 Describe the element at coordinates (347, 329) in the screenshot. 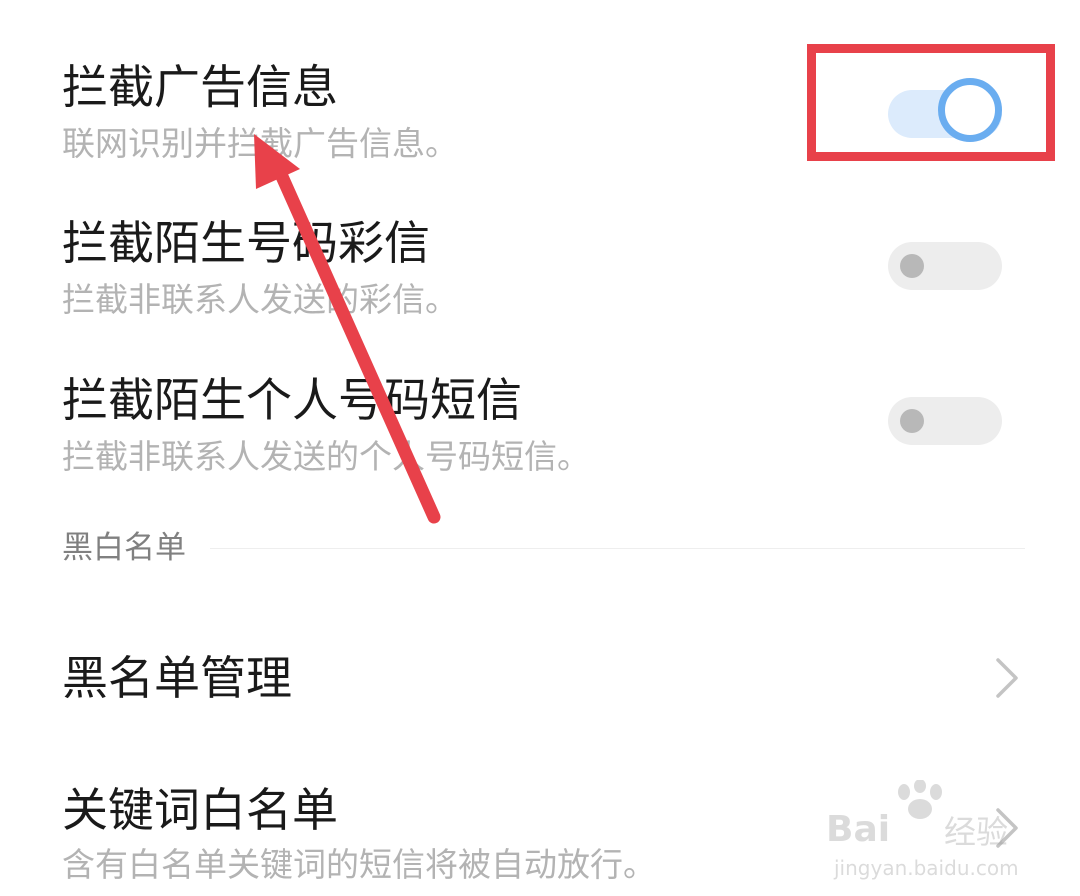

I see `annotation-arrow` at that location.